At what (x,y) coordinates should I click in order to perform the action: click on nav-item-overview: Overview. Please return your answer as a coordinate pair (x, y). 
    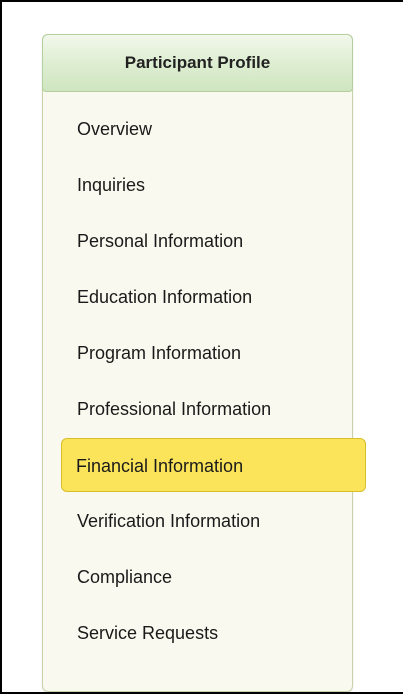
    Looking at the image, I should click on (197, 129).